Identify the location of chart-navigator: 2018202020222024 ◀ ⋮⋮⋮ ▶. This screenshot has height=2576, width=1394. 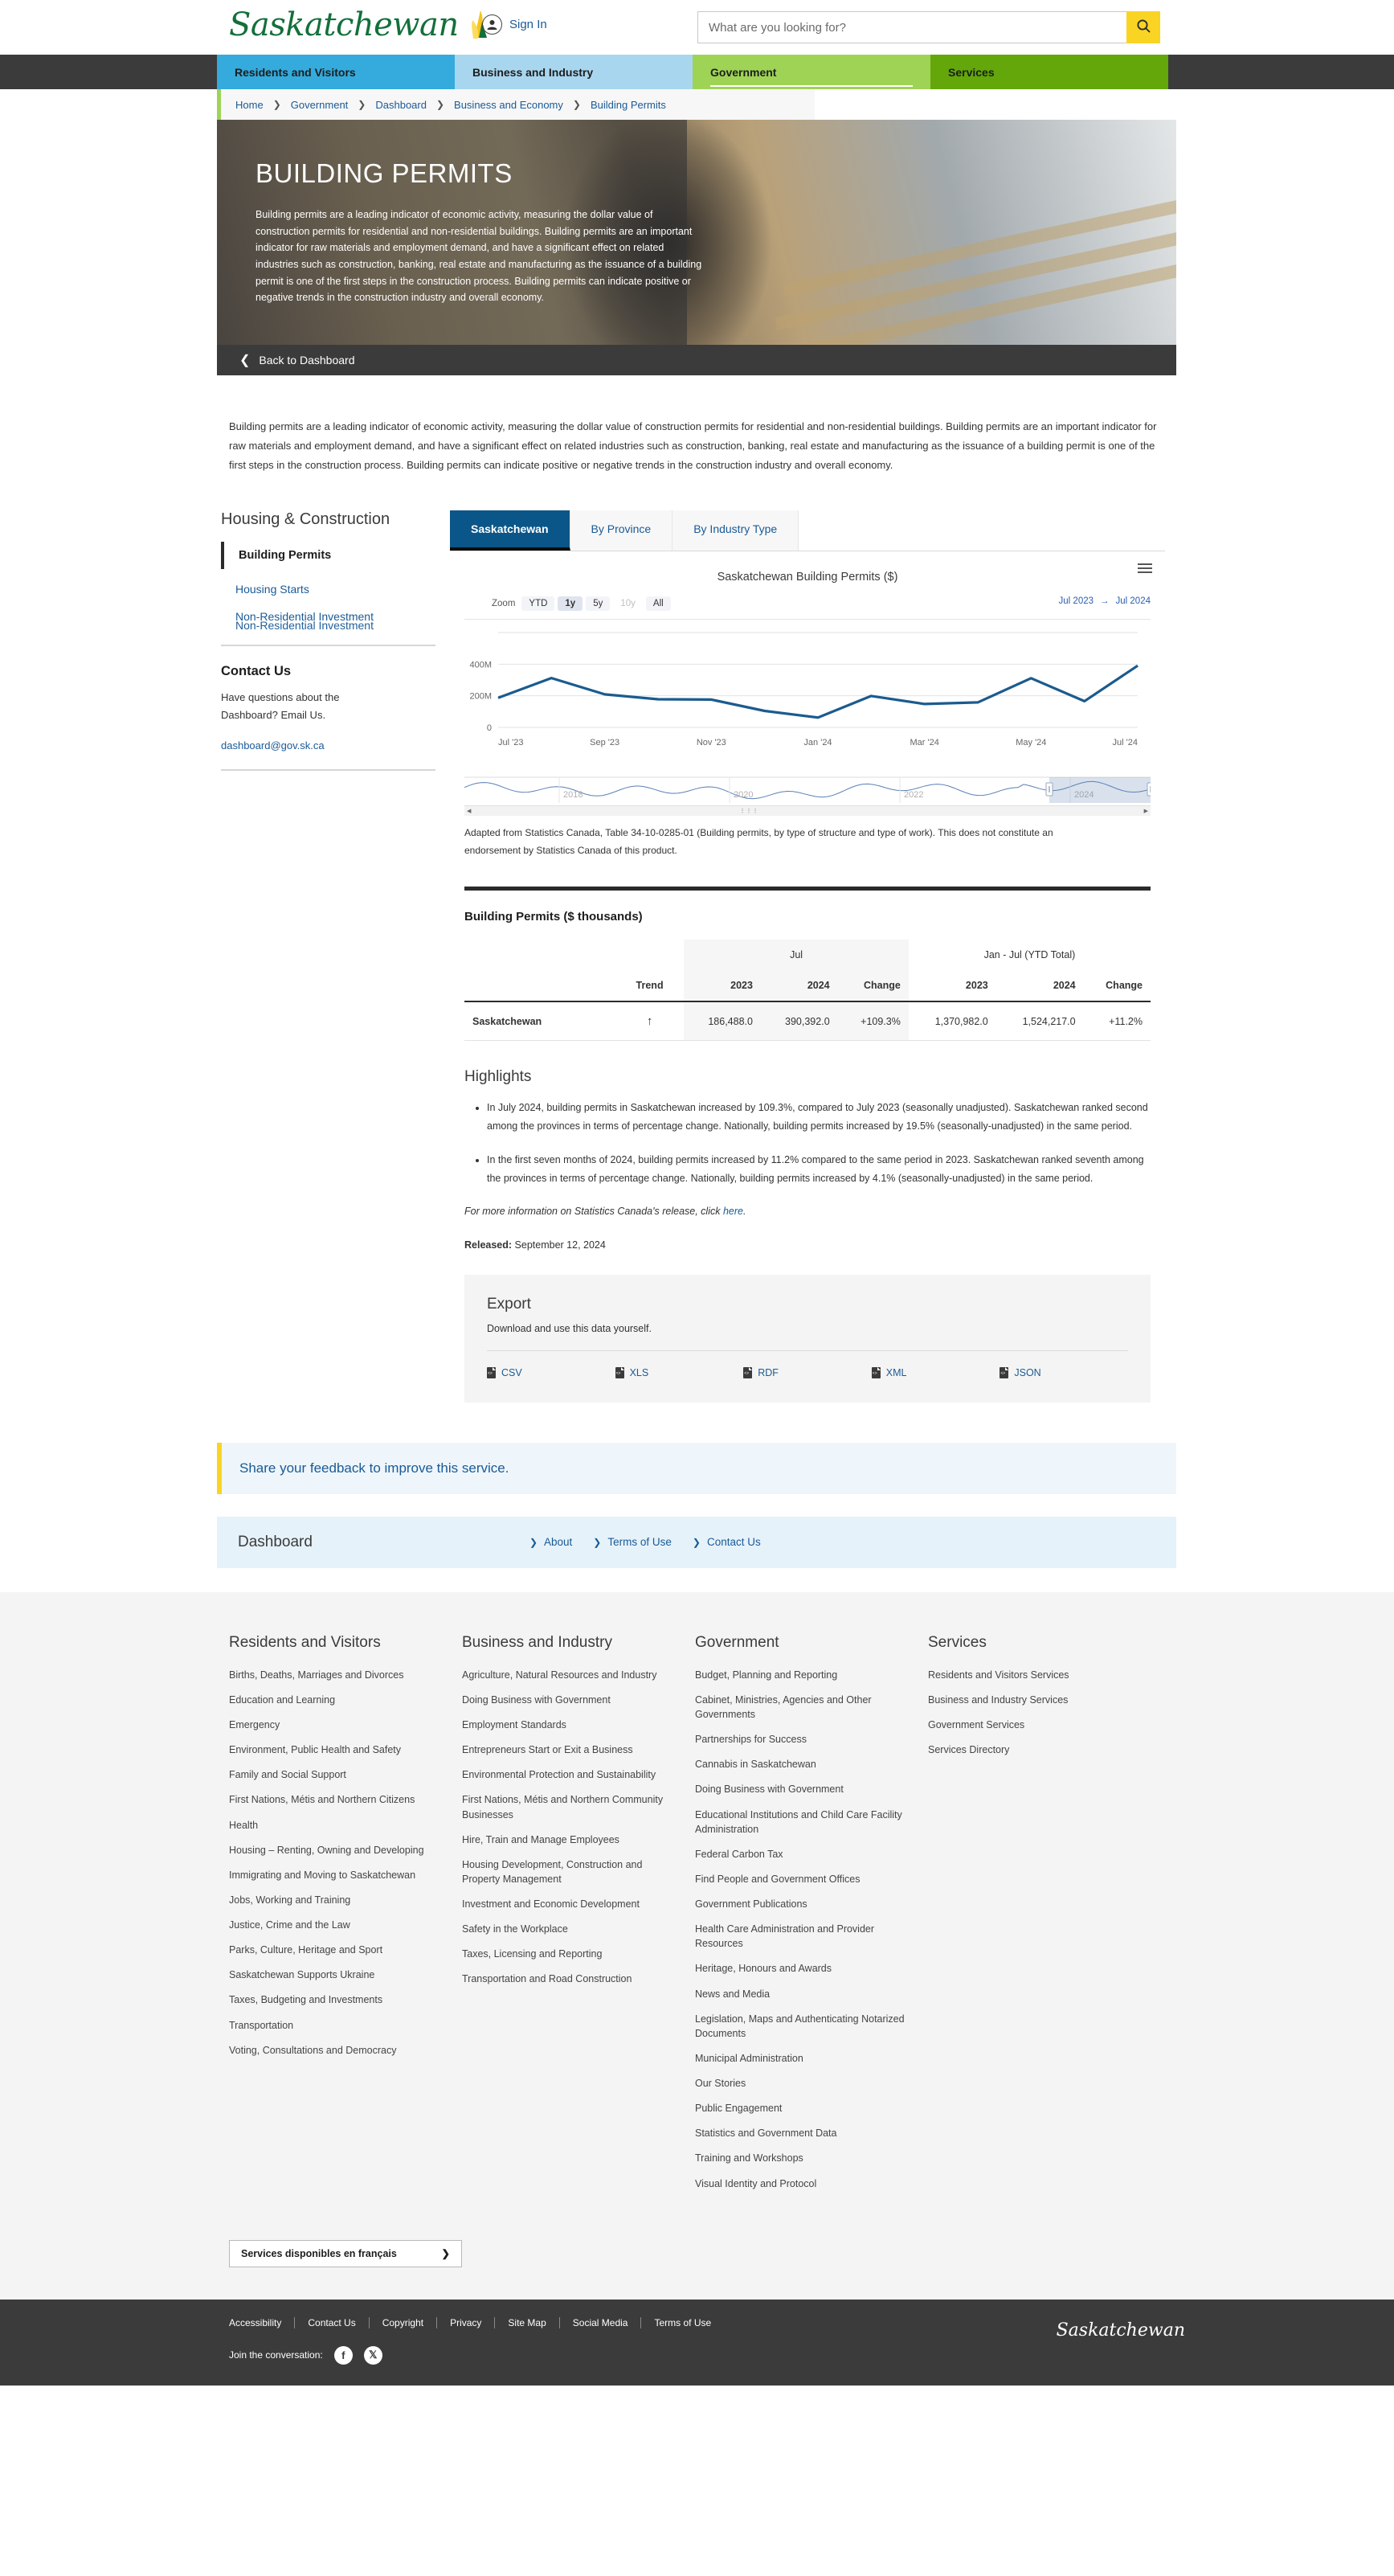
(809, 796).